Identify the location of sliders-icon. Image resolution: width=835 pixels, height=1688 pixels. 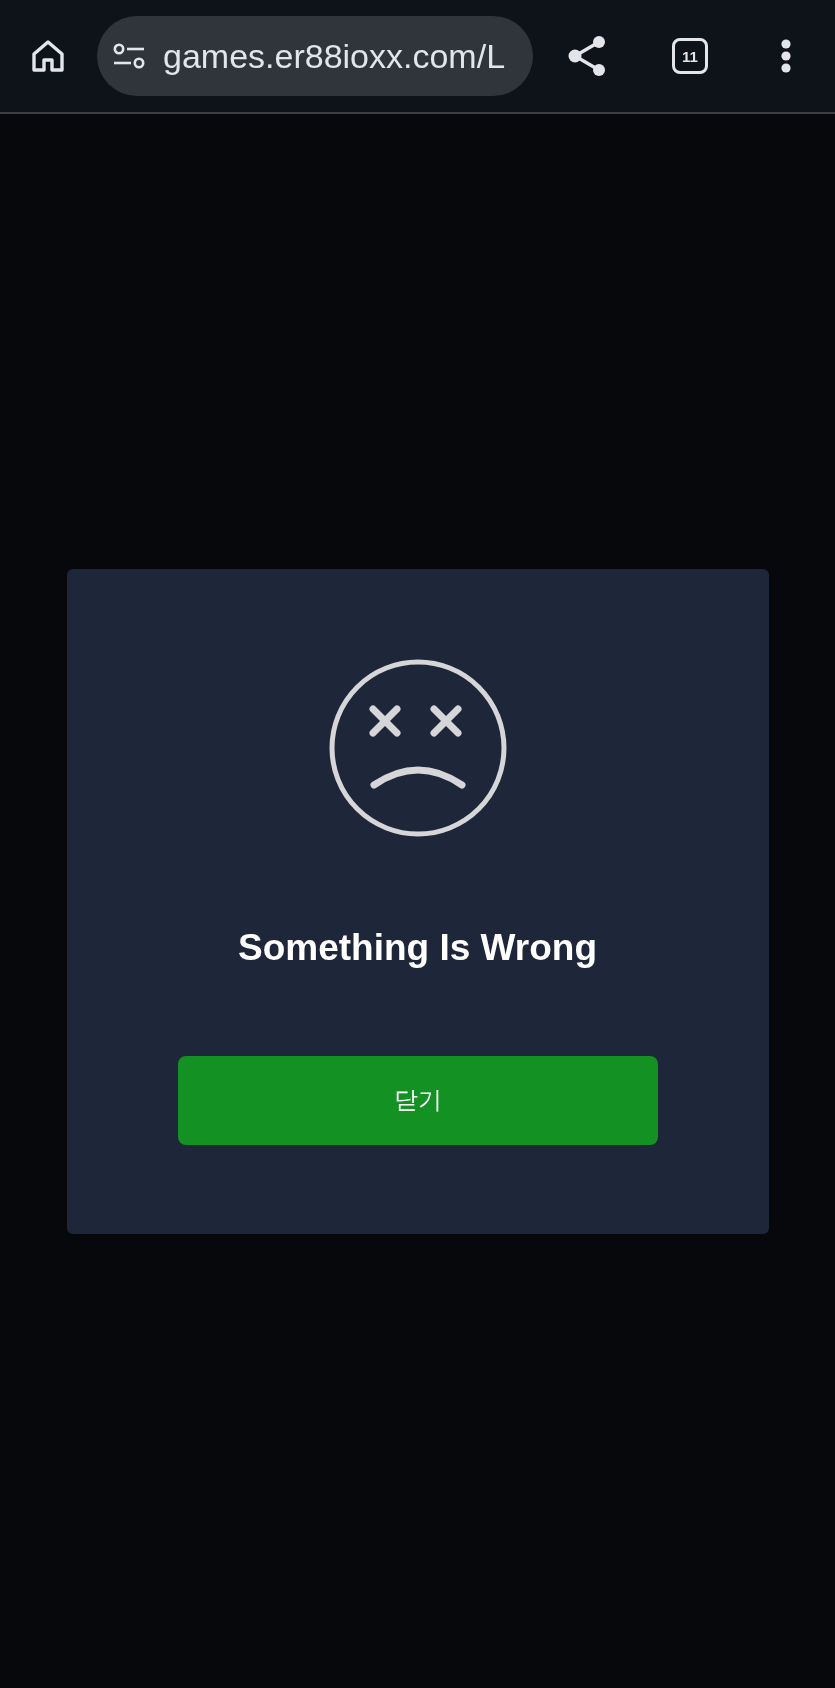
(129, 56).